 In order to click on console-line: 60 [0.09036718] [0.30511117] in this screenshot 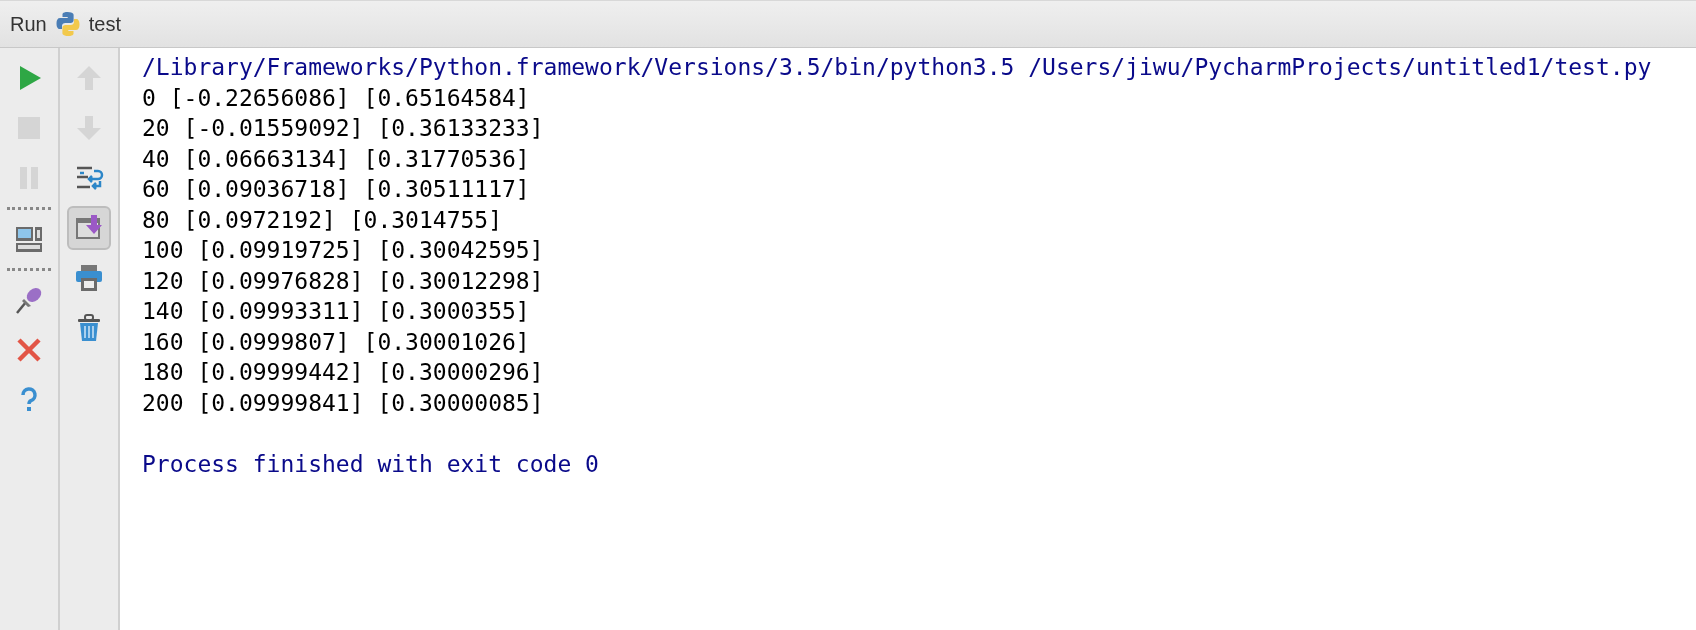, I will do `click(336, 189)`.